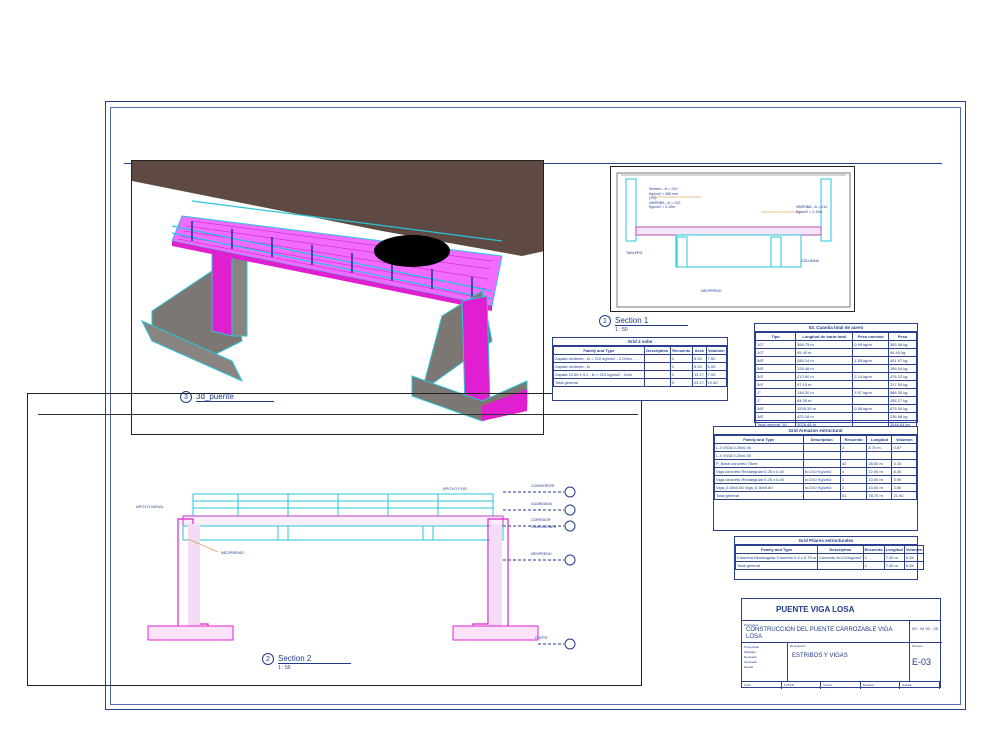  I want to click on table-cell: Viga_0.30x0.60 Viga_0.30x0.60, so click(759, 487).